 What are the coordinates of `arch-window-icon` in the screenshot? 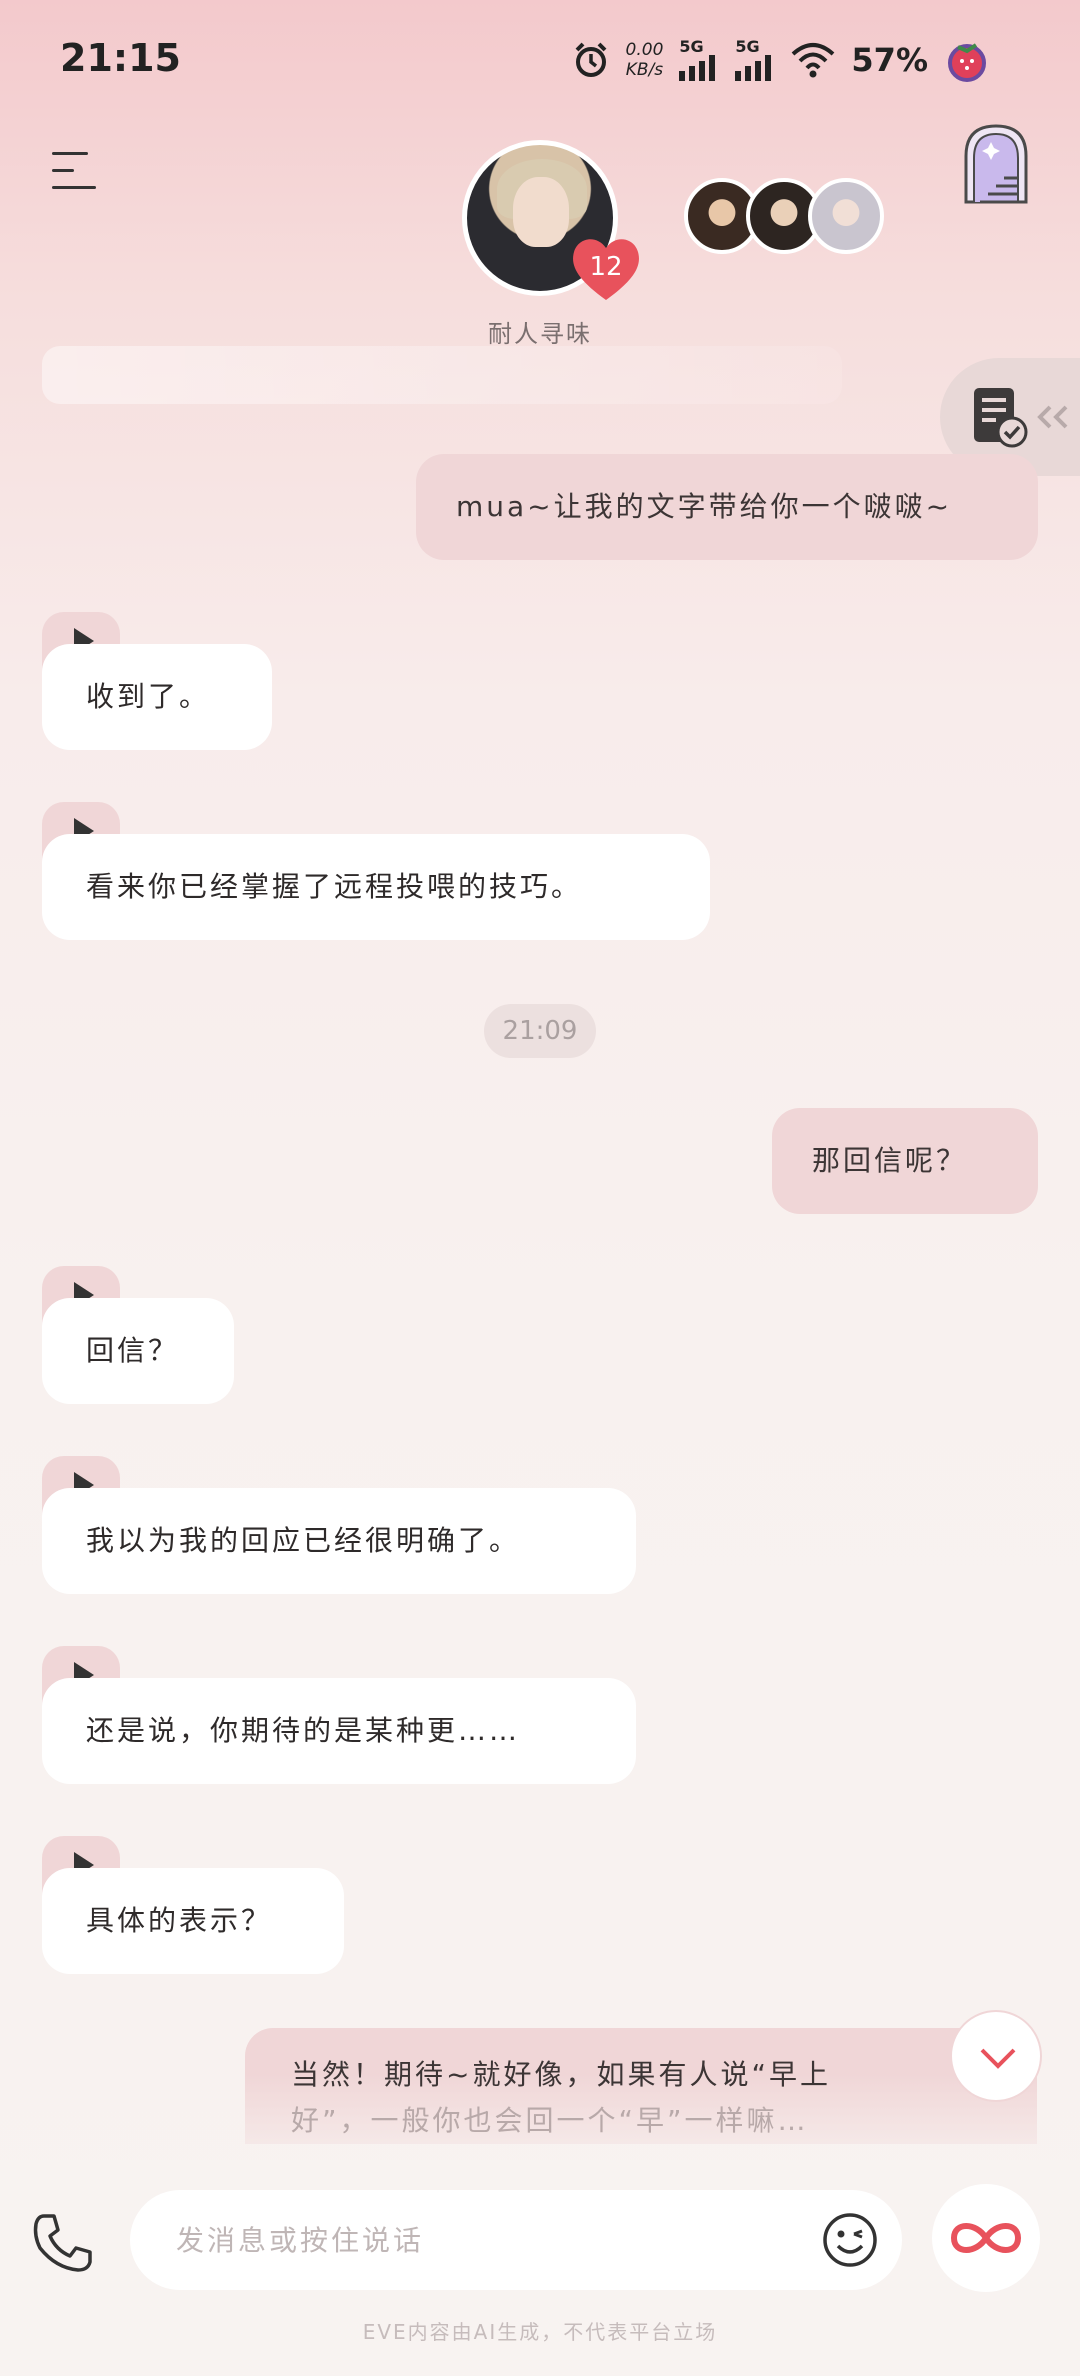 It's located at (996, 164).